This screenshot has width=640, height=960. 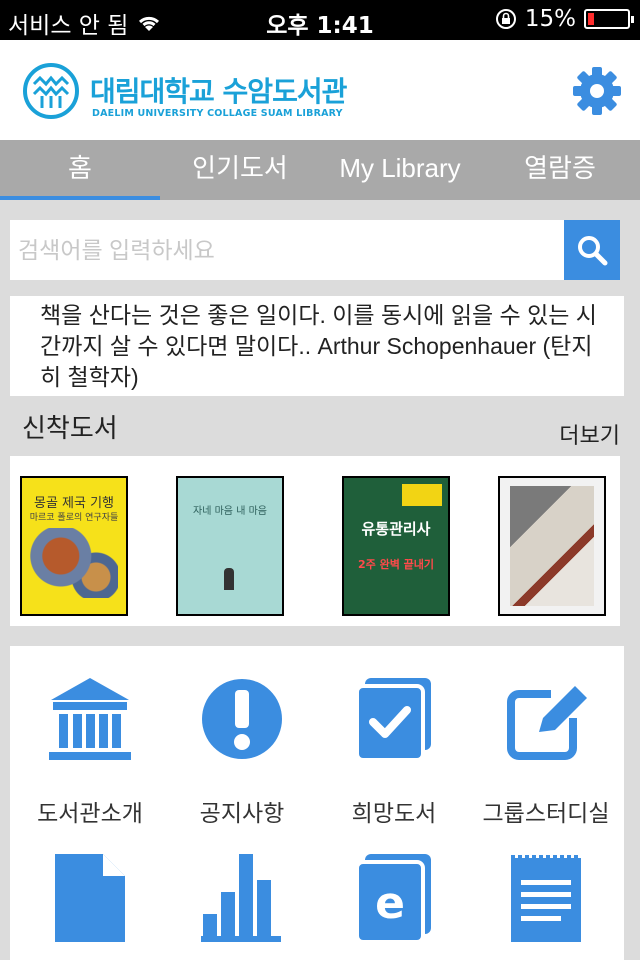 What do you see at coordinates (400, 170) in the screenshot?
I see `tab-my-library: My Library` at bounding box center [400, 170].